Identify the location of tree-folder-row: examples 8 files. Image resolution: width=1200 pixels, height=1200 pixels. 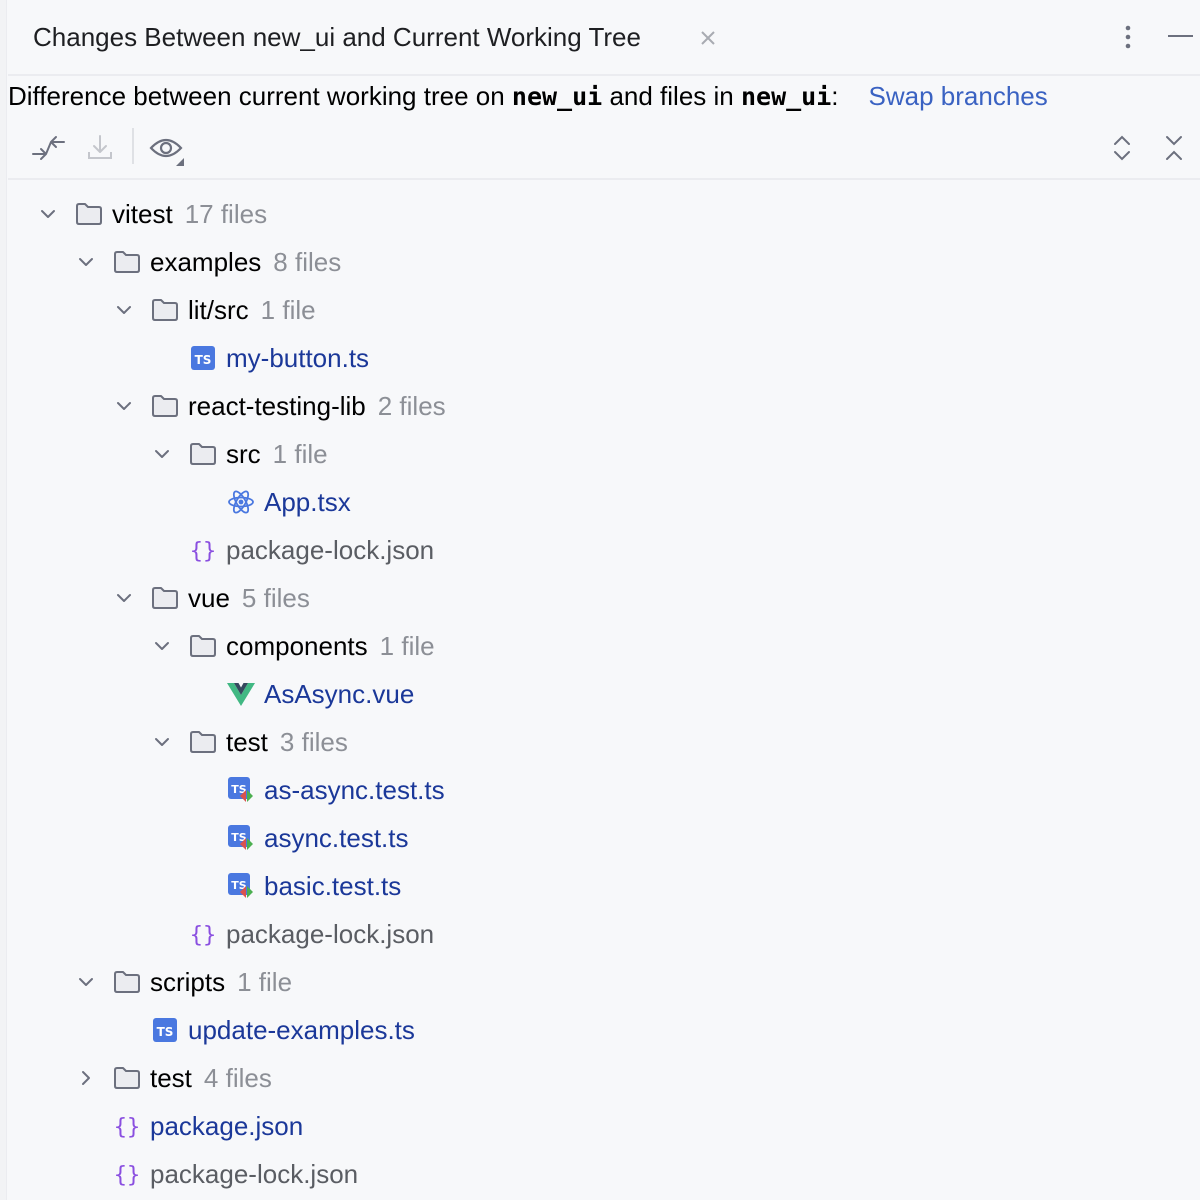
(207, 262).